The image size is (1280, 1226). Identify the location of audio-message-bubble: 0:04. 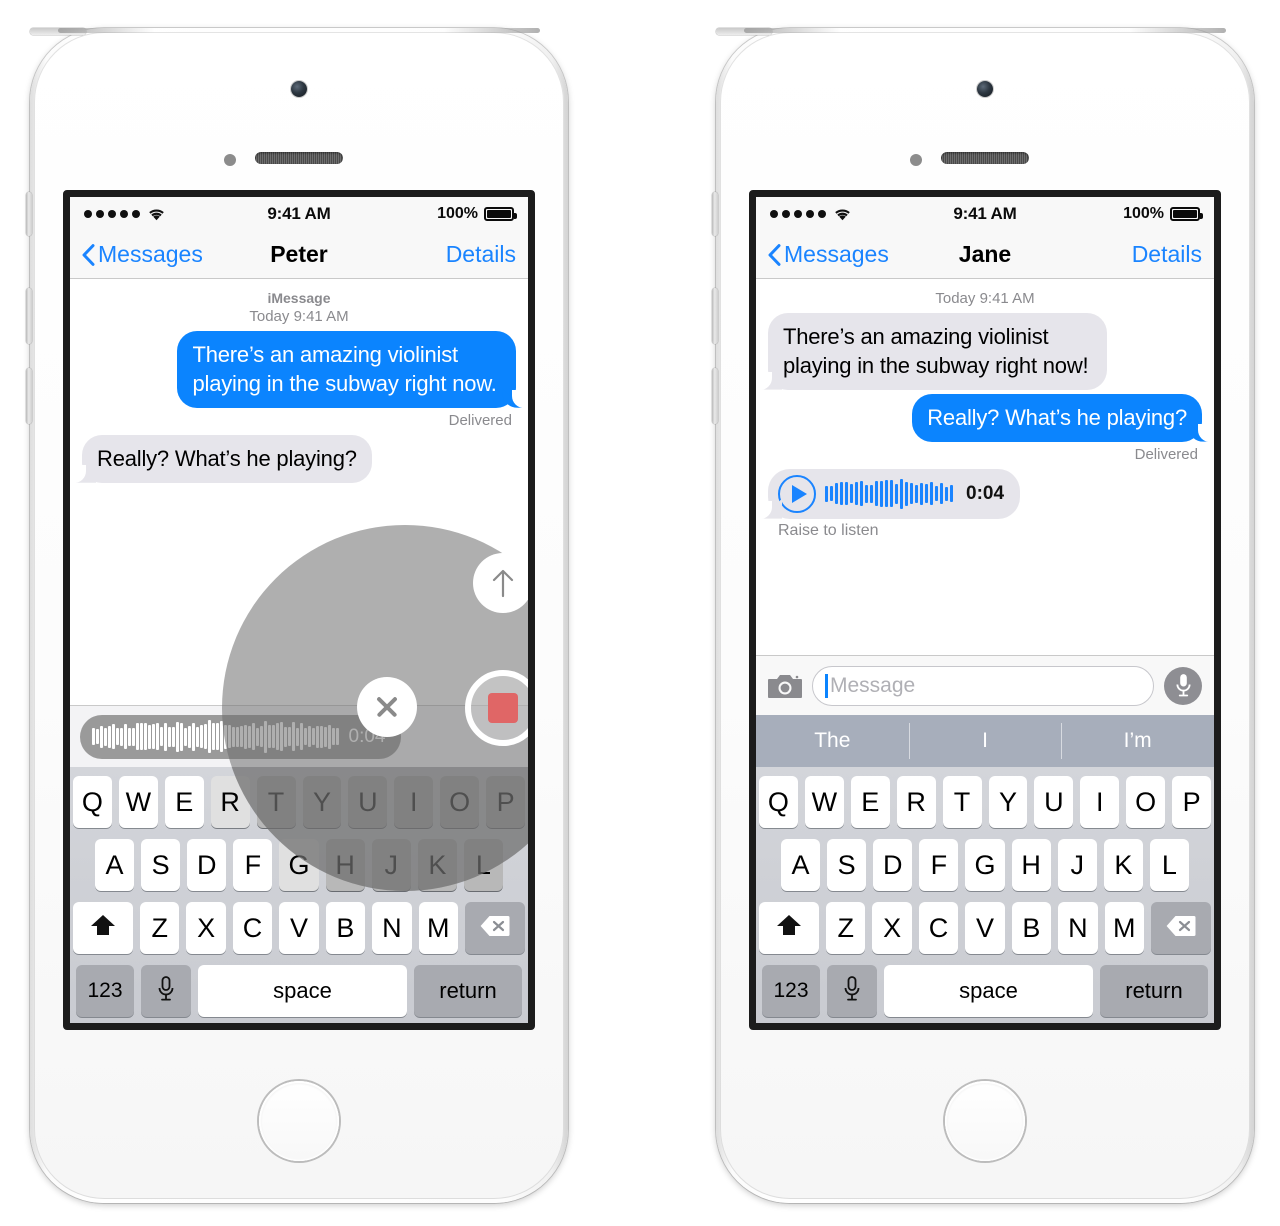
(890, 493).